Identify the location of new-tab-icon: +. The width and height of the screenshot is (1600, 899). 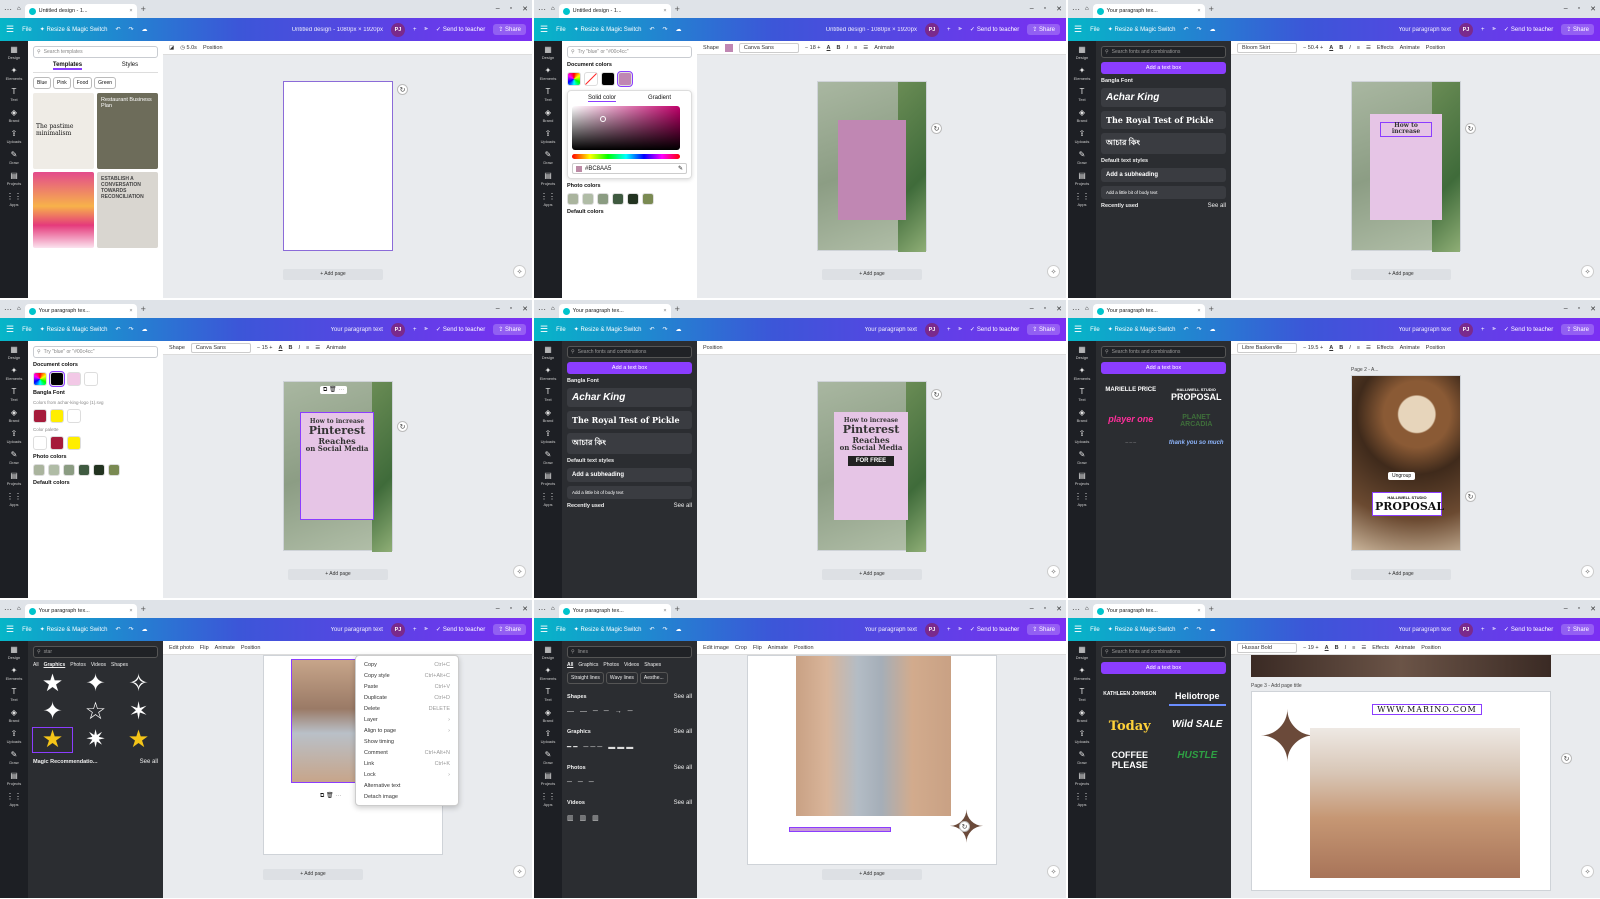
(677, 309).